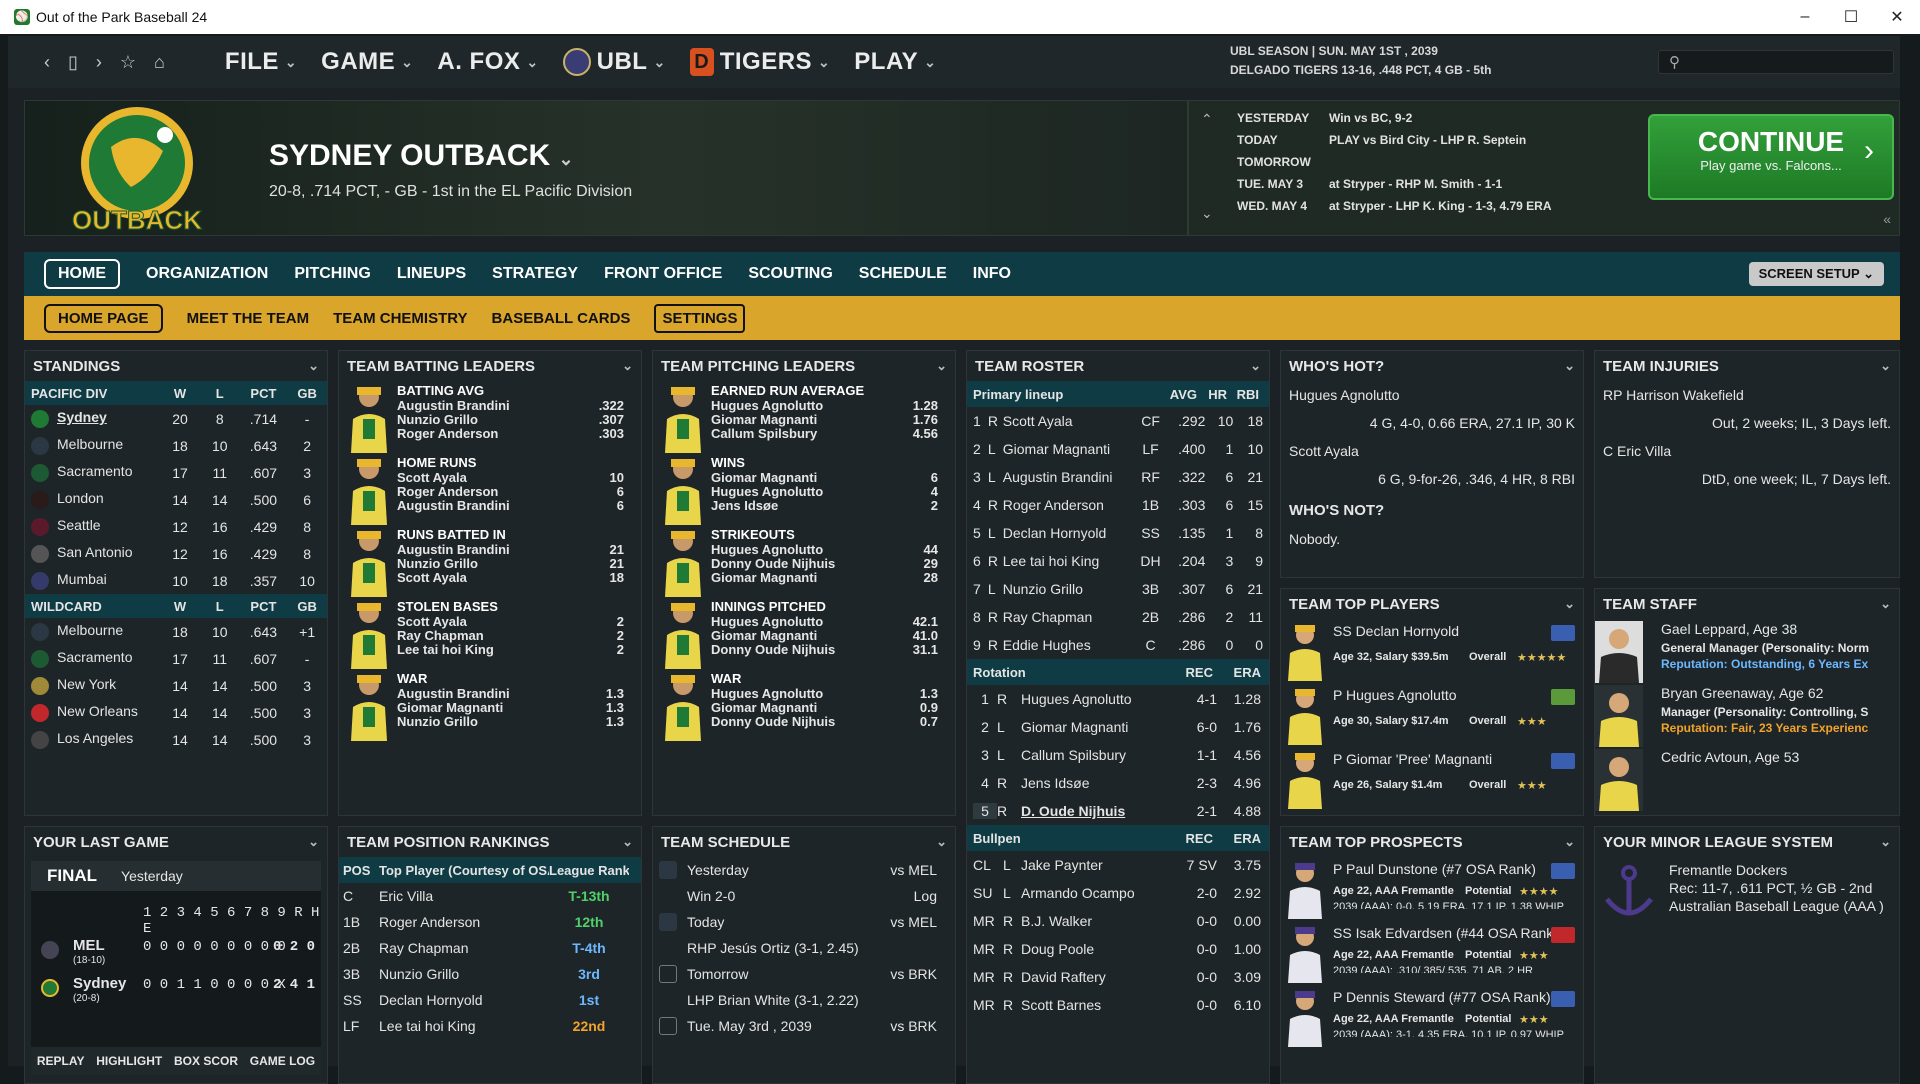  What do you see at coordinates (103, 318) in the screenshot?
I see `subtab-home-page: HOME PAGE` at bounding box center [103, 318].